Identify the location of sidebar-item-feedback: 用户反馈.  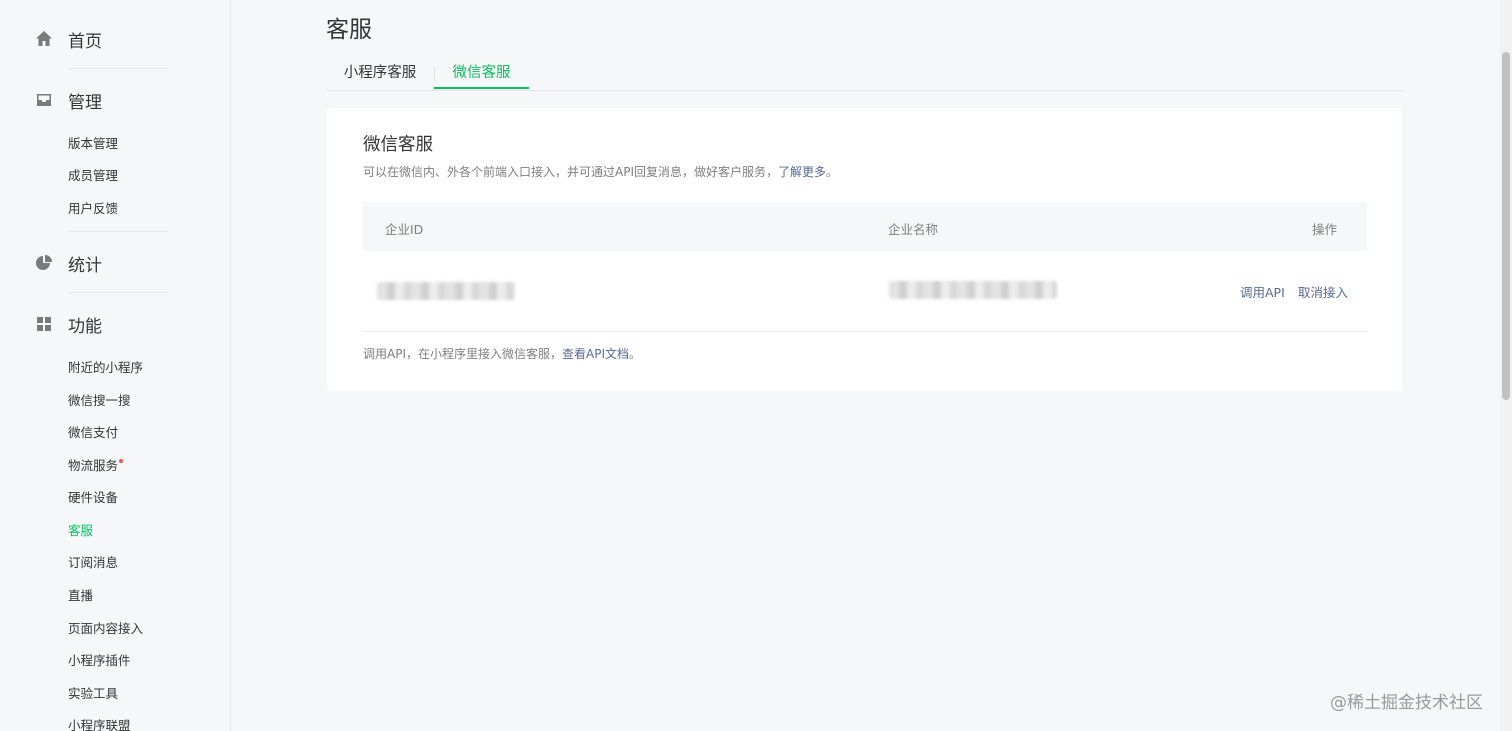
(93, 209).